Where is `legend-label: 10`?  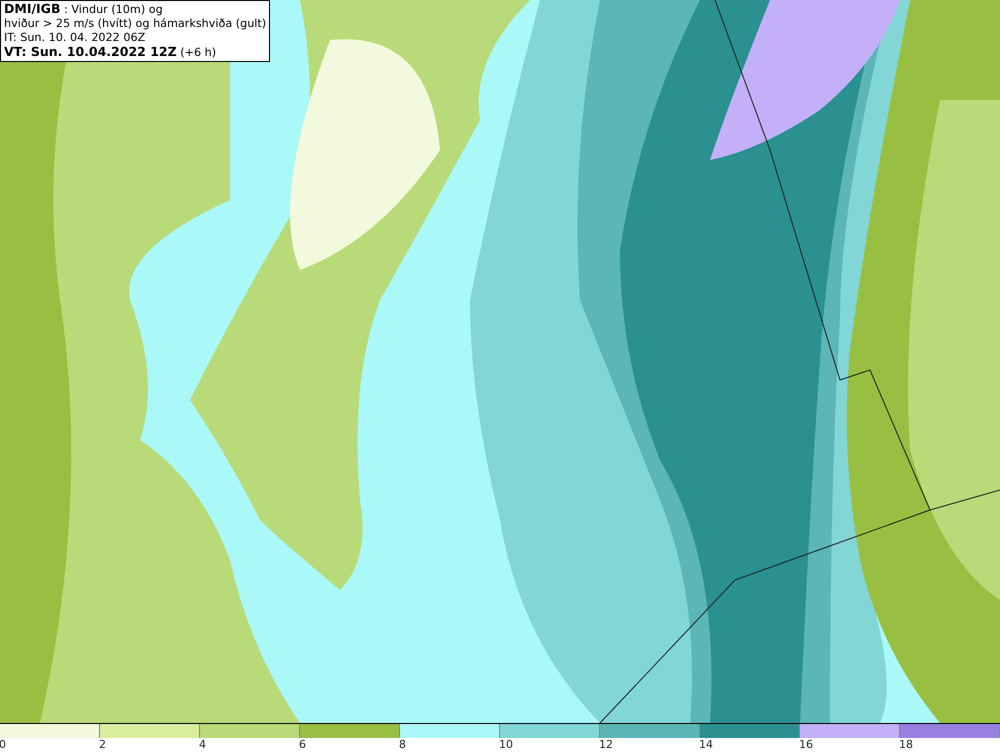 legend-label: 10 is located at coordinates (506, 744).